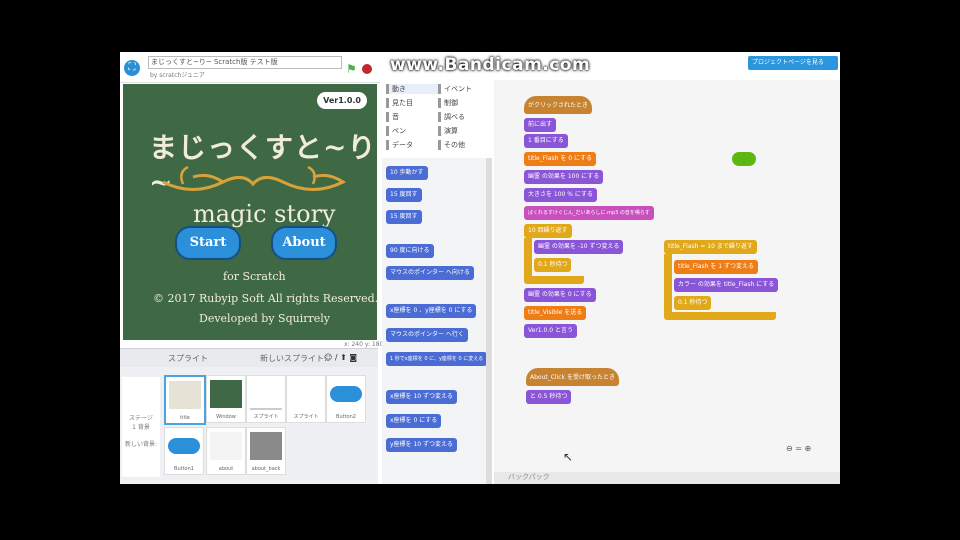  I want to click on category-label: 調べる, so click(454, 117).